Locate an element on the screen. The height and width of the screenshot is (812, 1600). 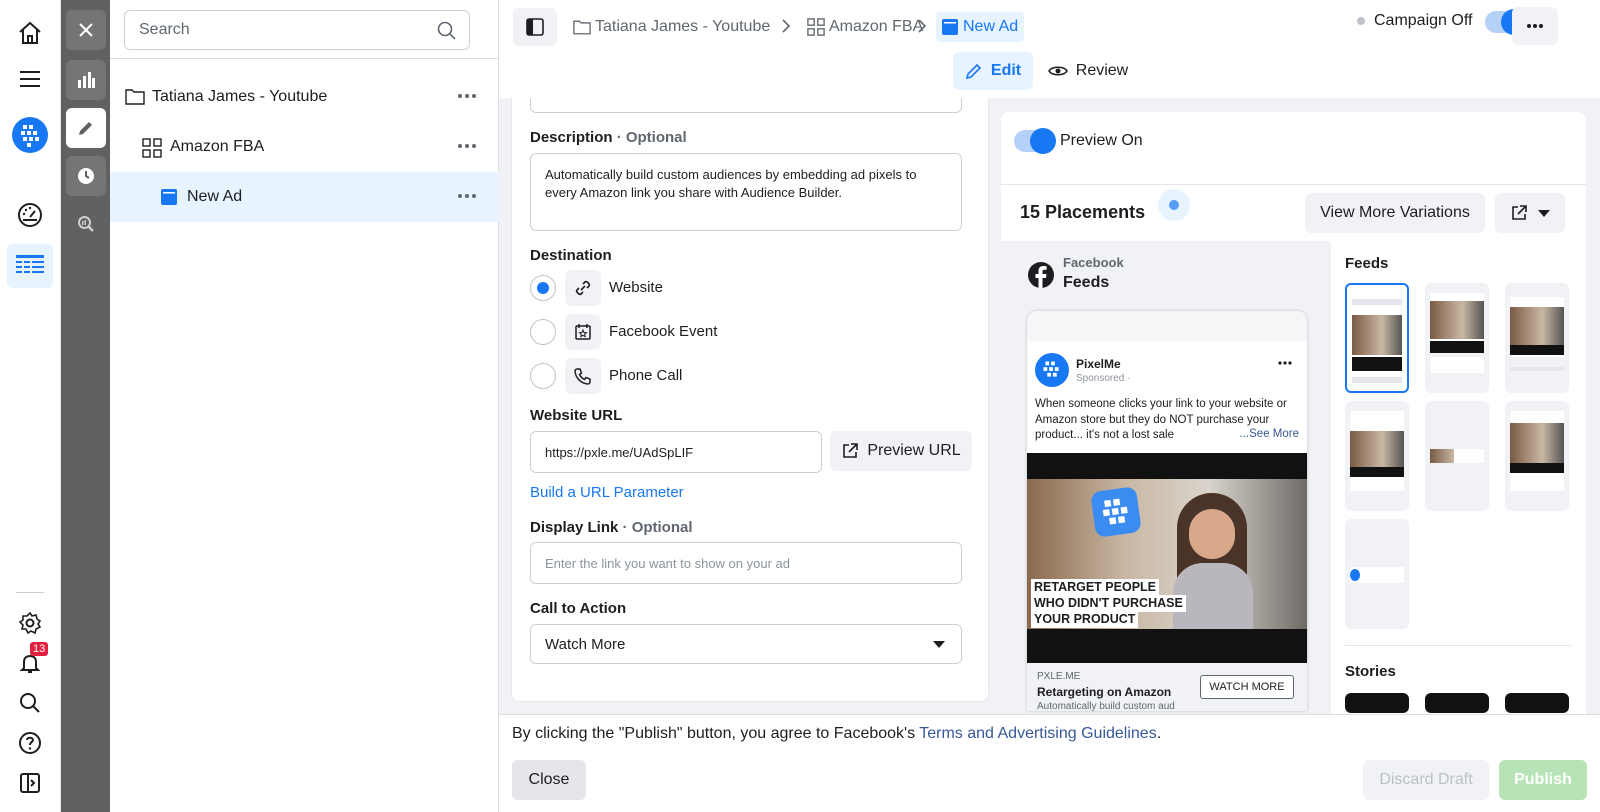
post-more-icon is located at coordinates (1285, 363).